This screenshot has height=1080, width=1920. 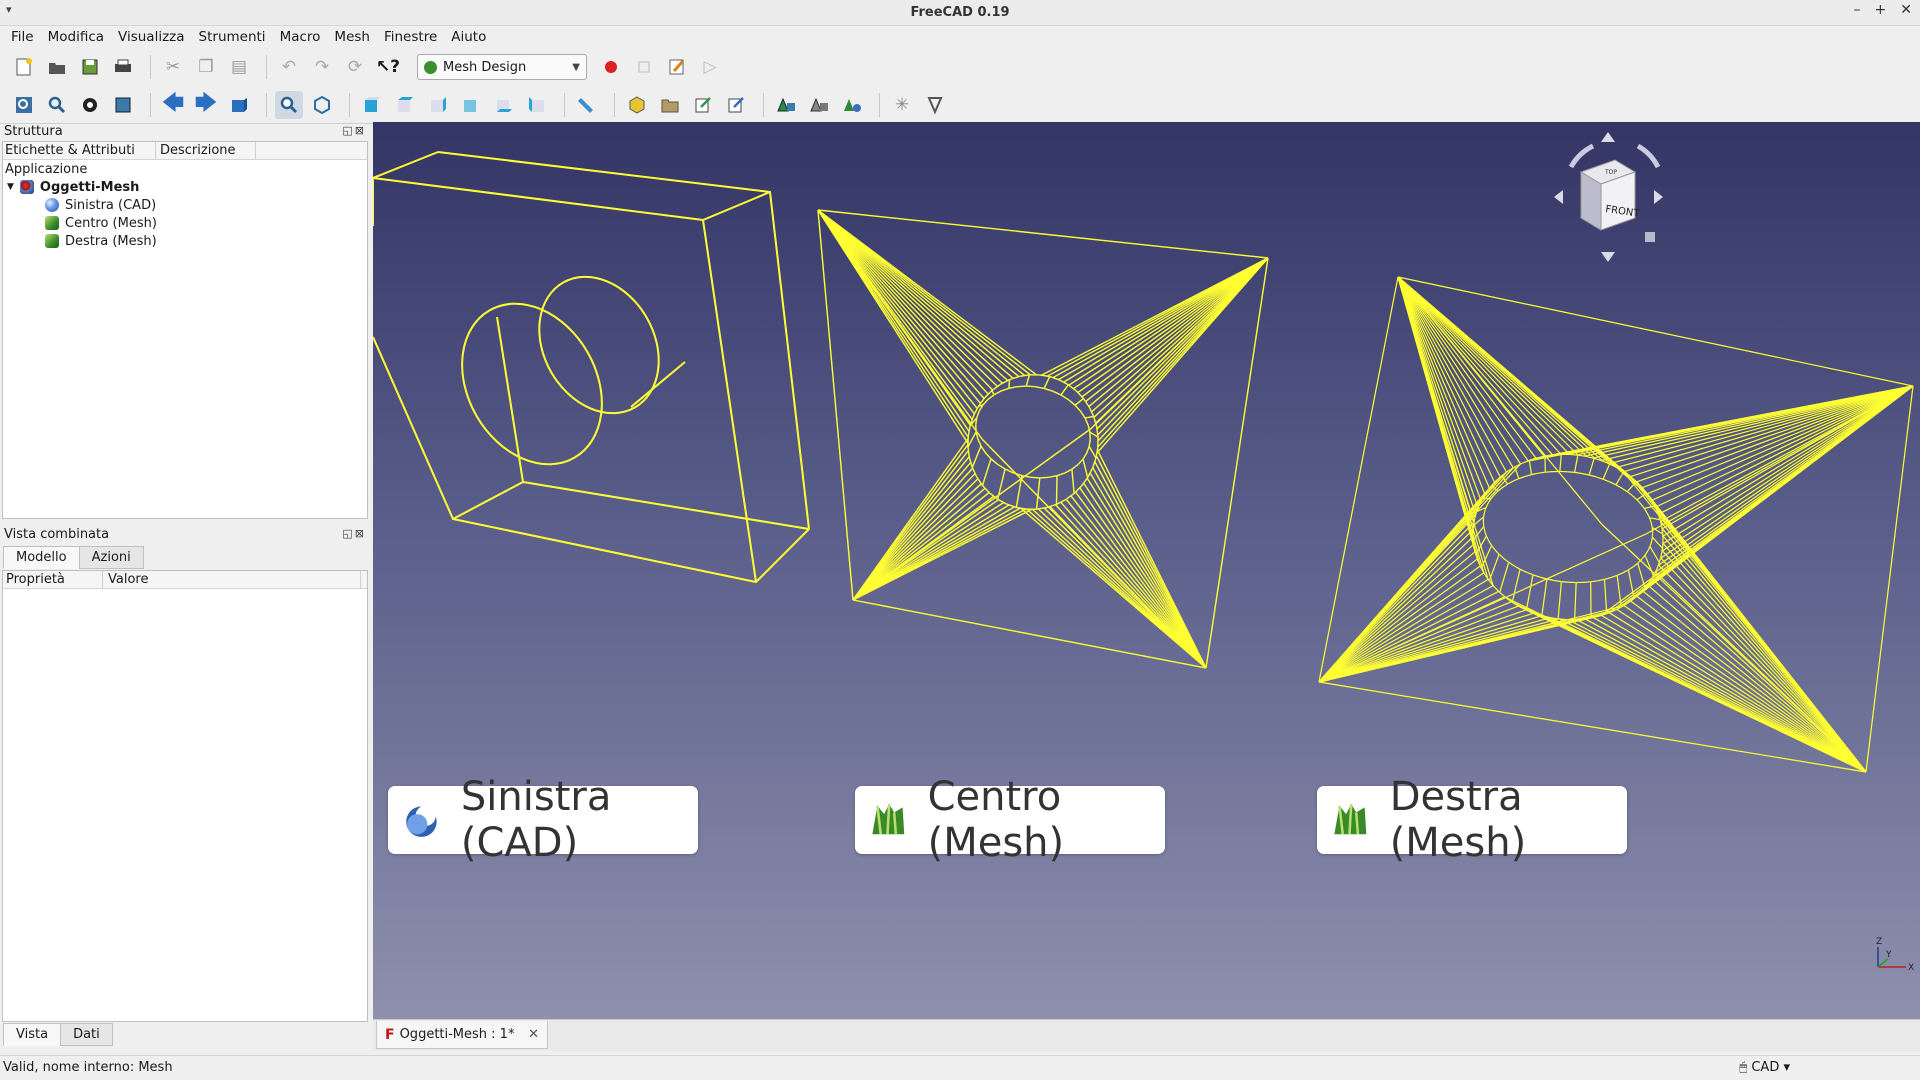 I want to click on menu-strumenti: Strumenti, so click(x=232, y=37).